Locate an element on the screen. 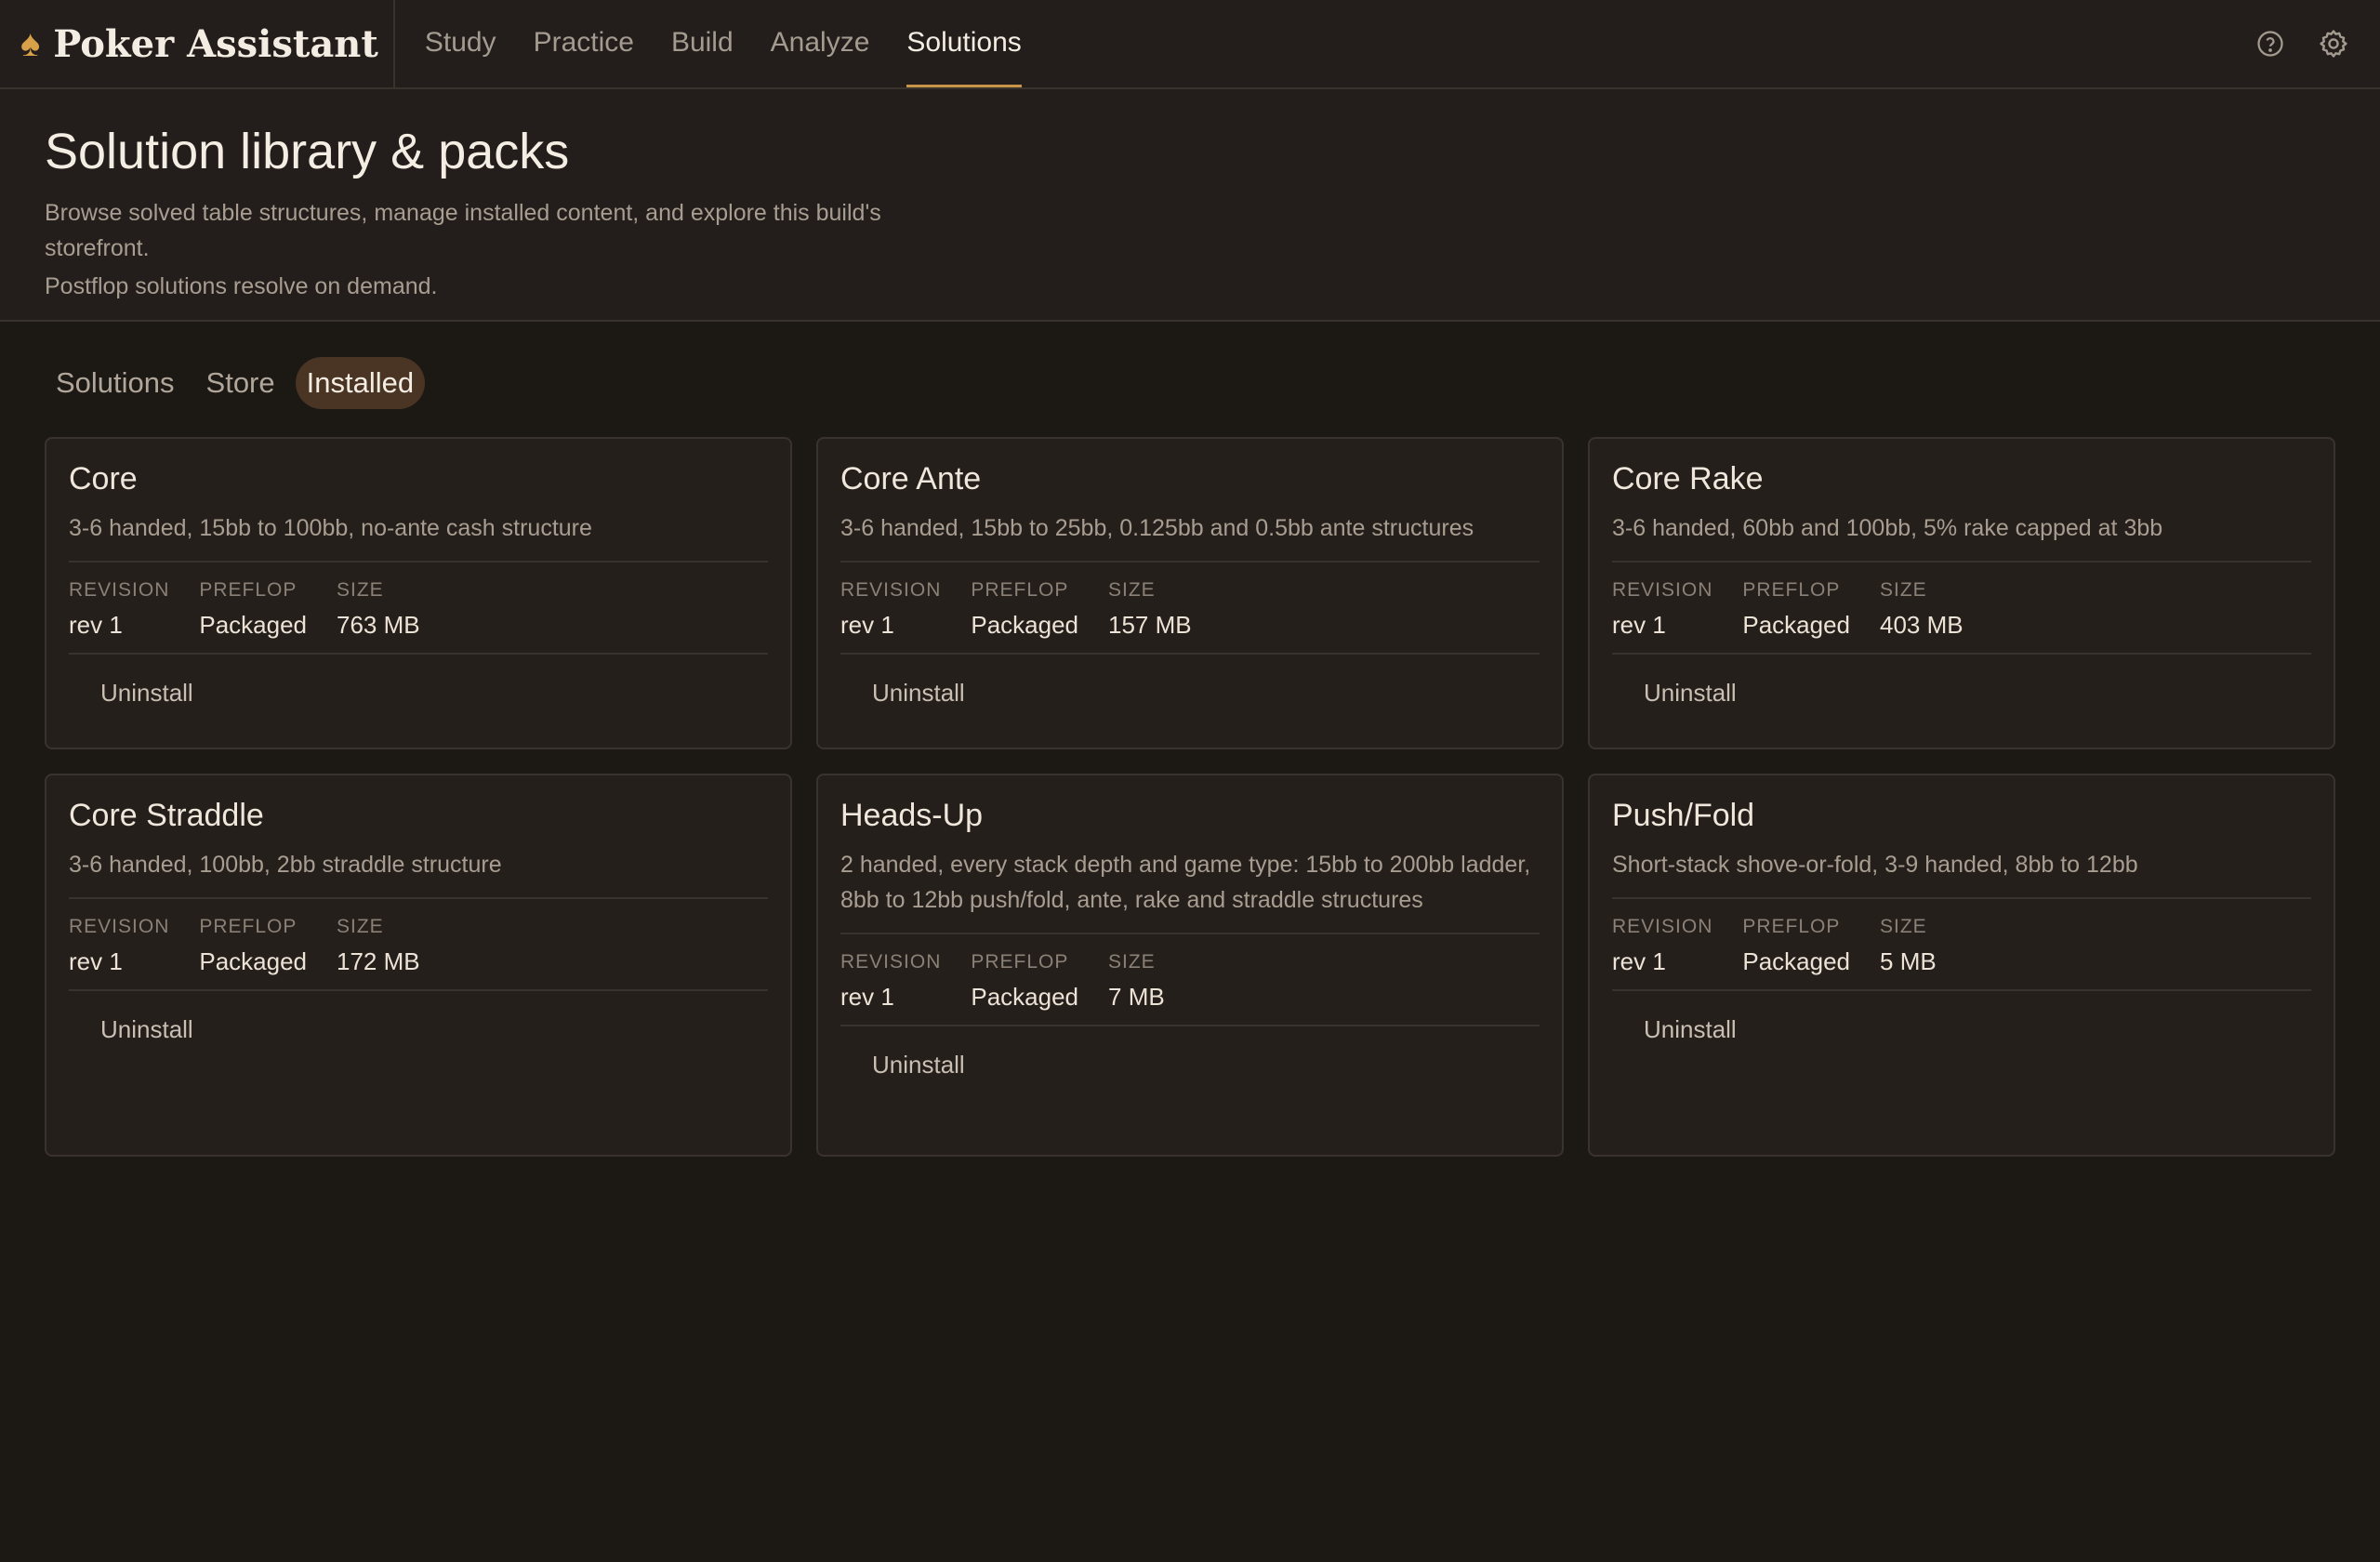 The image size is (2380, 1562). help-icon is located at coordinates (2270, 43).